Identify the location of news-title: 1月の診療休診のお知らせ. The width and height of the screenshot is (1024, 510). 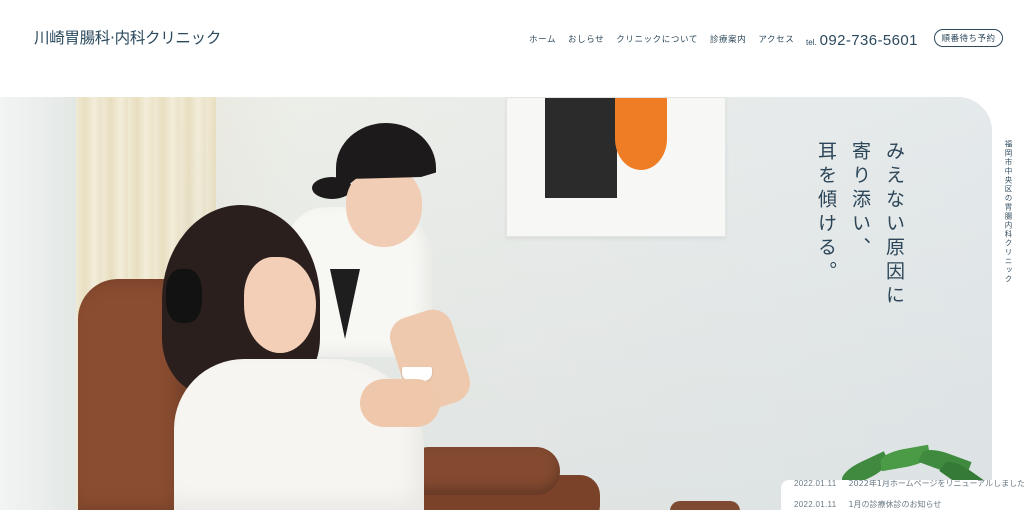
(894, 504).